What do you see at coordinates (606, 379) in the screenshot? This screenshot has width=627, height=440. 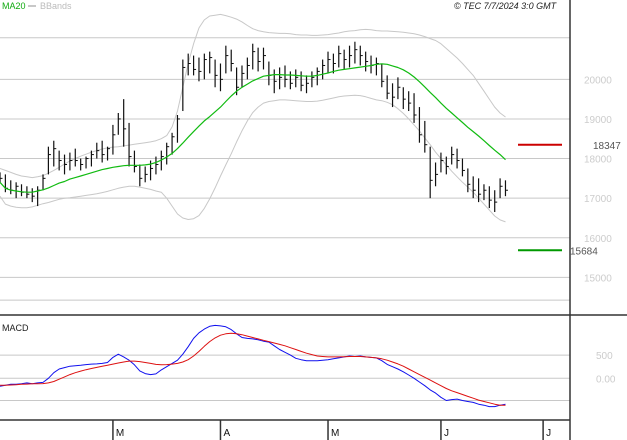 I see `macd-tick-label: 0.00` at bounding box center [606, 379].